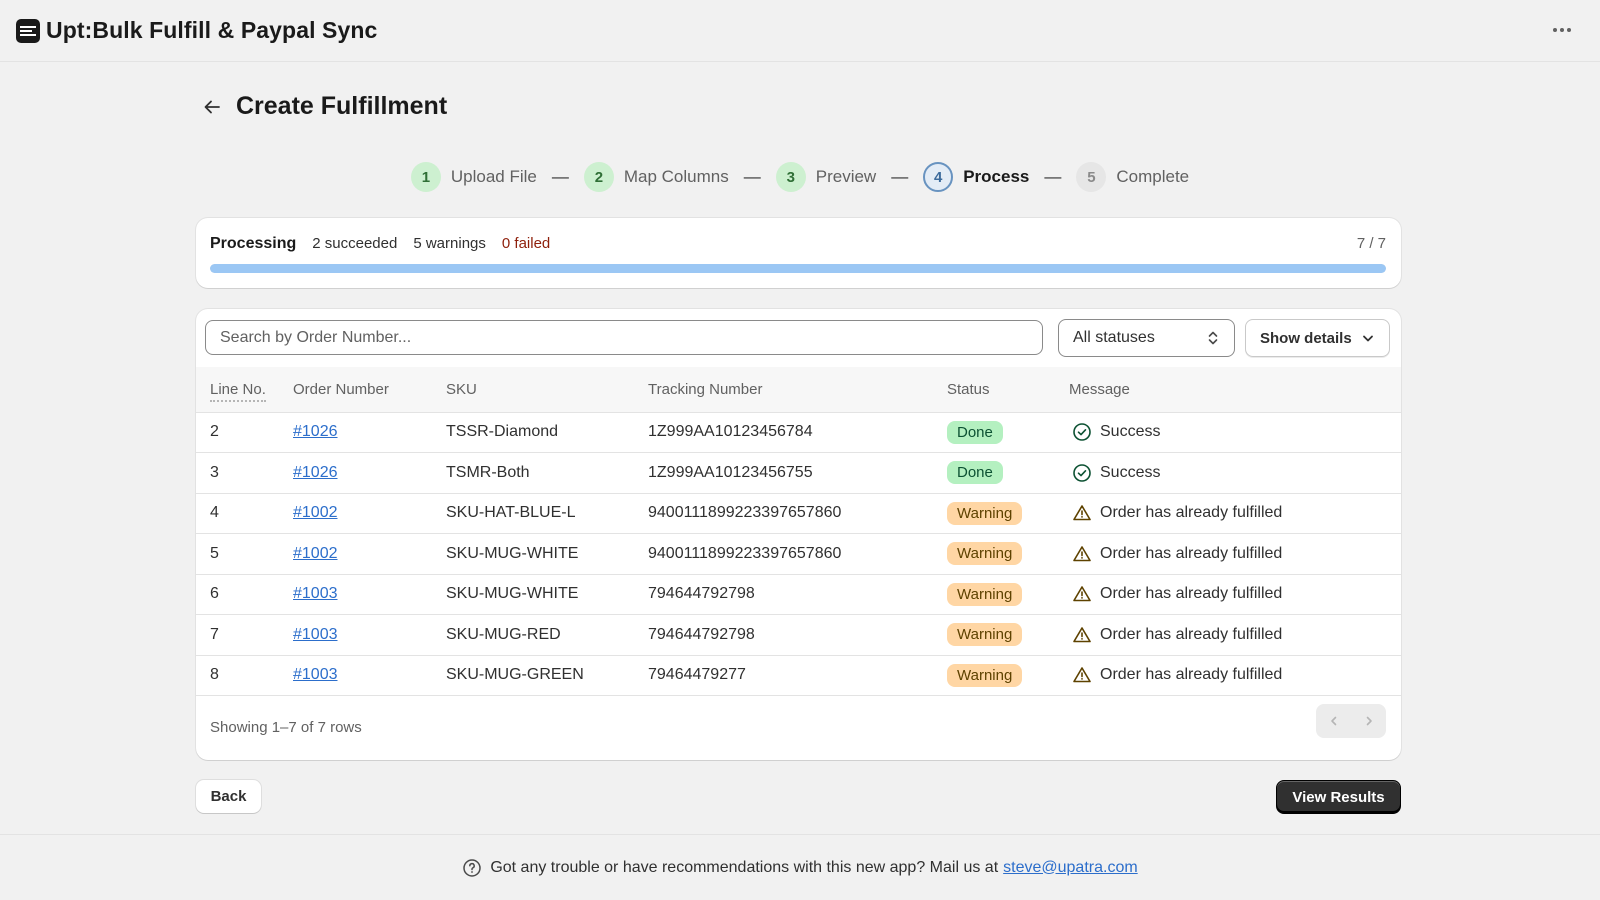  Describe the element at coordinates (598, 177) in the screenshot. I see `step-number: 2` at that location.